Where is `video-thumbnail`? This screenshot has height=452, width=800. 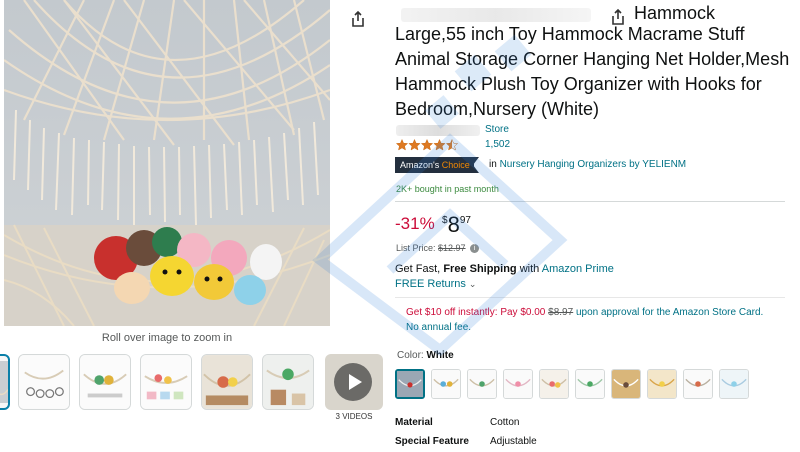 video-thumbnail is located at coordinates (354, 382).